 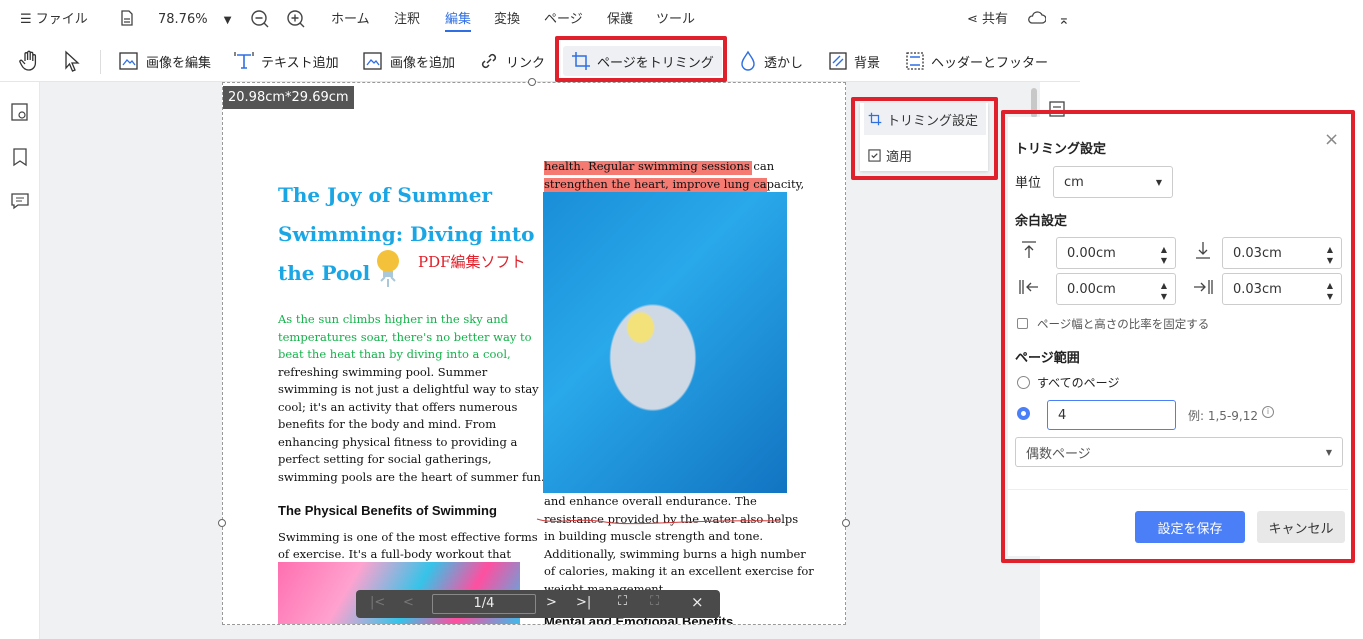 I want to click on chevron-down-icon: ▼, so click(x=227, y=20).